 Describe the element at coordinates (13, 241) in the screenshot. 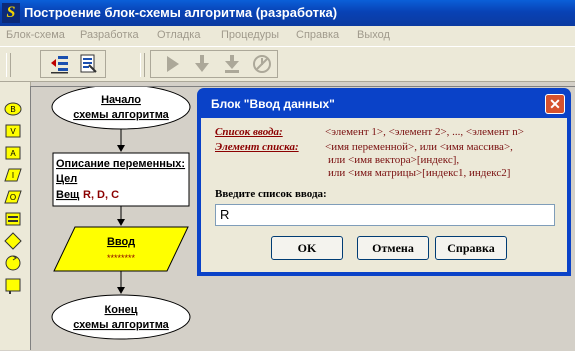

I see `palette-decision-block-icon` at that location.